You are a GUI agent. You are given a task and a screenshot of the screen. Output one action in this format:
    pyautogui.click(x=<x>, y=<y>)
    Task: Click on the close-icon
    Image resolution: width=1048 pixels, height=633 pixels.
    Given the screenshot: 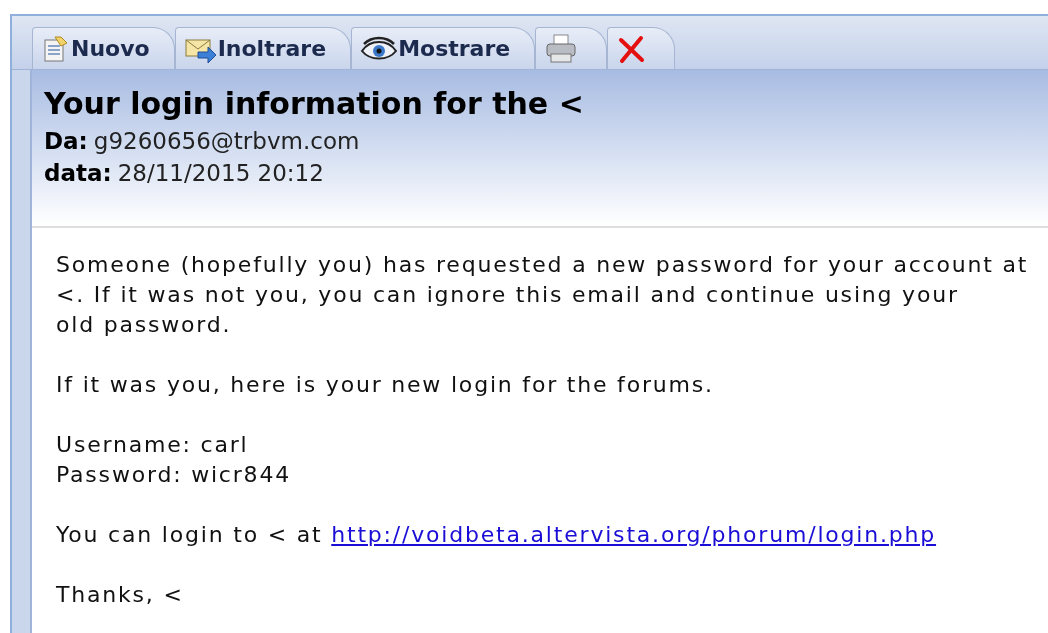 What is the action you would take?
    pyautogui.click(x=631, y=48)
    